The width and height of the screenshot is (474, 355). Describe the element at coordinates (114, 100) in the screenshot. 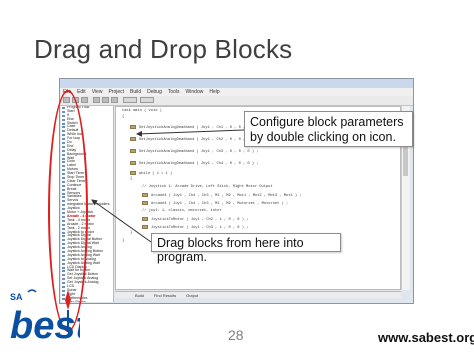

I see `toolbar-paste-button` at that location.